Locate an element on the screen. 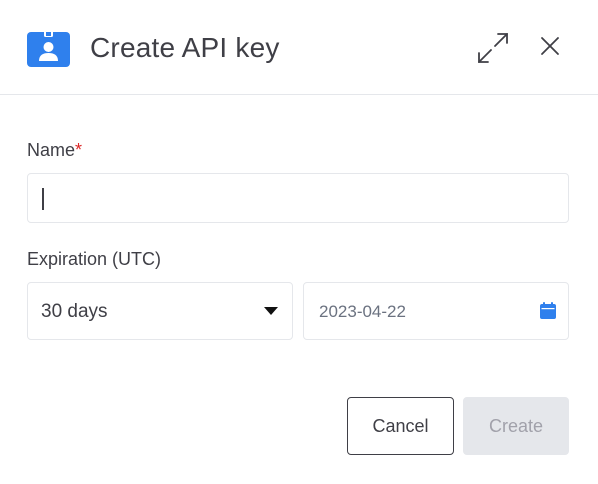 Image resolution: width=598 pixels, height=484 pixels. dialog-title: Create API key is located at coordinates (185, 47).